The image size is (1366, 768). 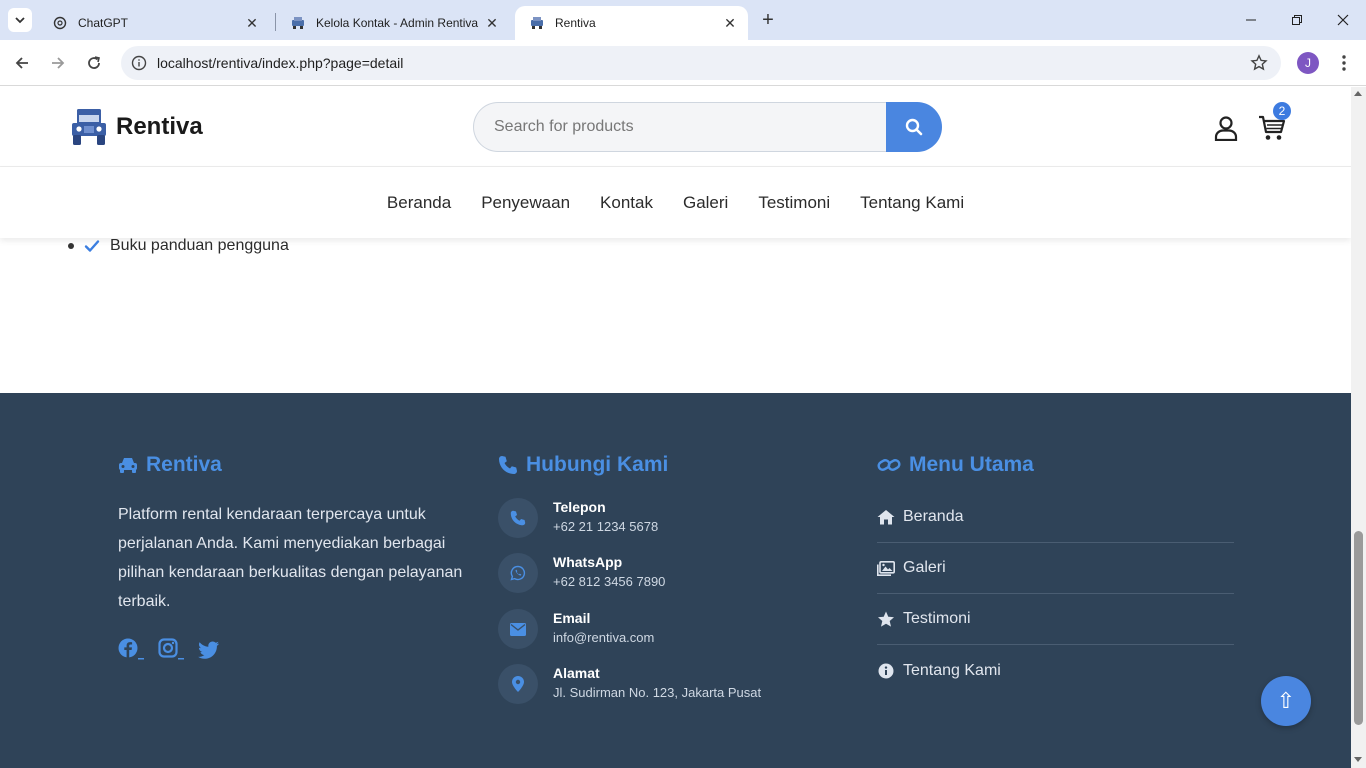 What do you see at coordinates (128, 465) in the screenshot?
I see `car-icon` at bounding box center [128, 465].